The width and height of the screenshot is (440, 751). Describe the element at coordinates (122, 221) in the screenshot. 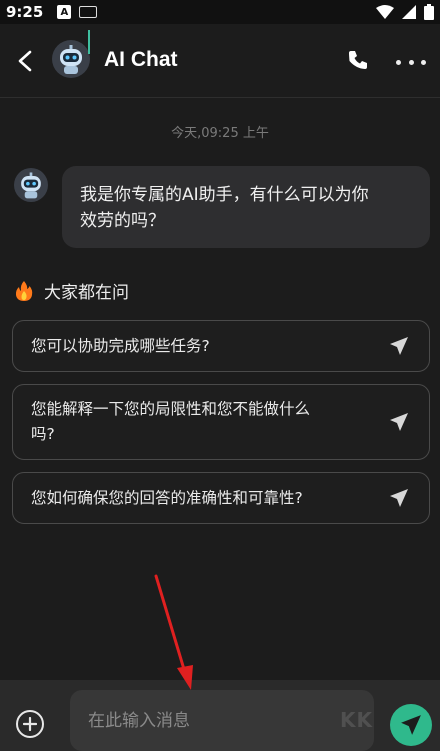

I see `bot-message-line: 效劳的吗？` at that location.